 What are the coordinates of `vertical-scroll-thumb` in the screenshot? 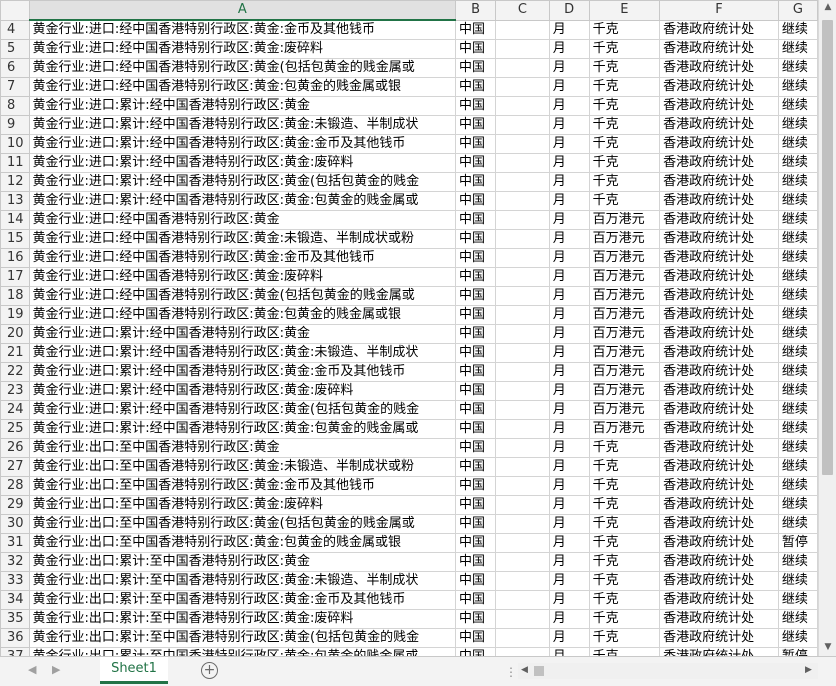 It's located at (827, 247).